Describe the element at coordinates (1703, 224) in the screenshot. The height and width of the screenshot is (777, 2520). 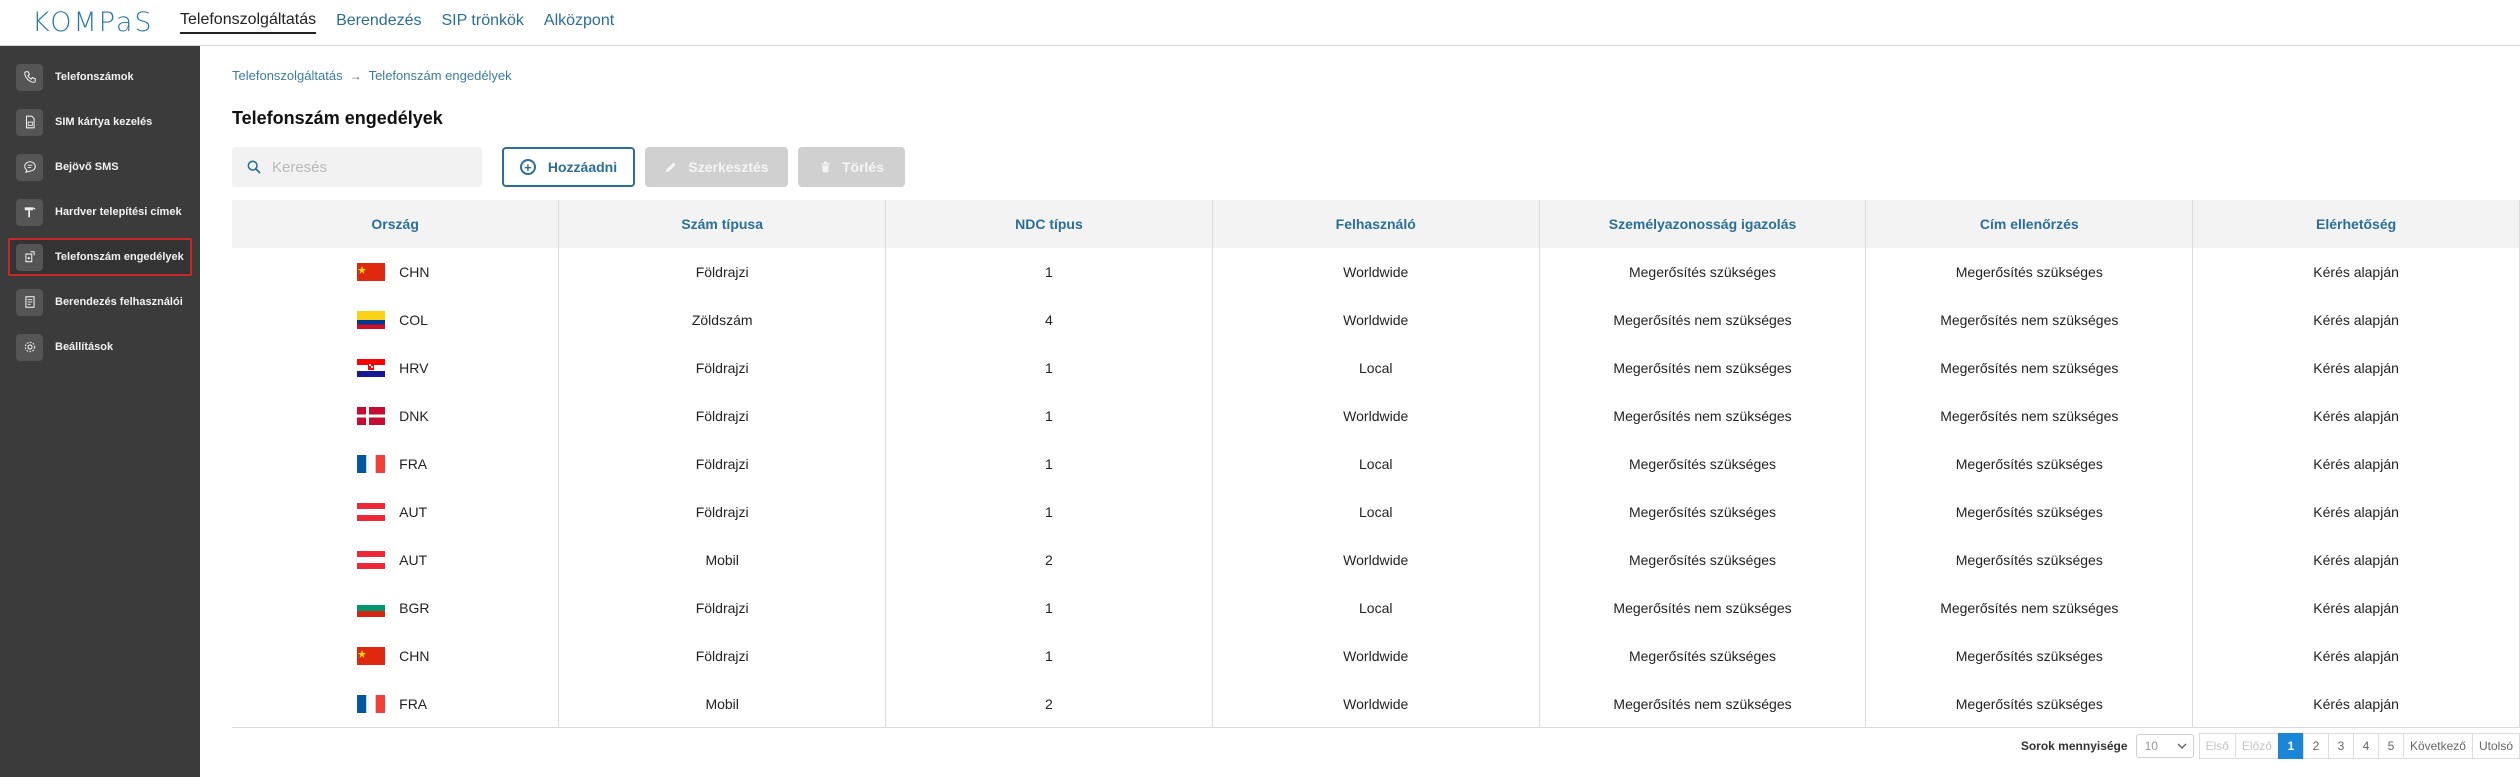
I see `column-header-szemelyazonossag: Személyazonosság igazolás` at that location.